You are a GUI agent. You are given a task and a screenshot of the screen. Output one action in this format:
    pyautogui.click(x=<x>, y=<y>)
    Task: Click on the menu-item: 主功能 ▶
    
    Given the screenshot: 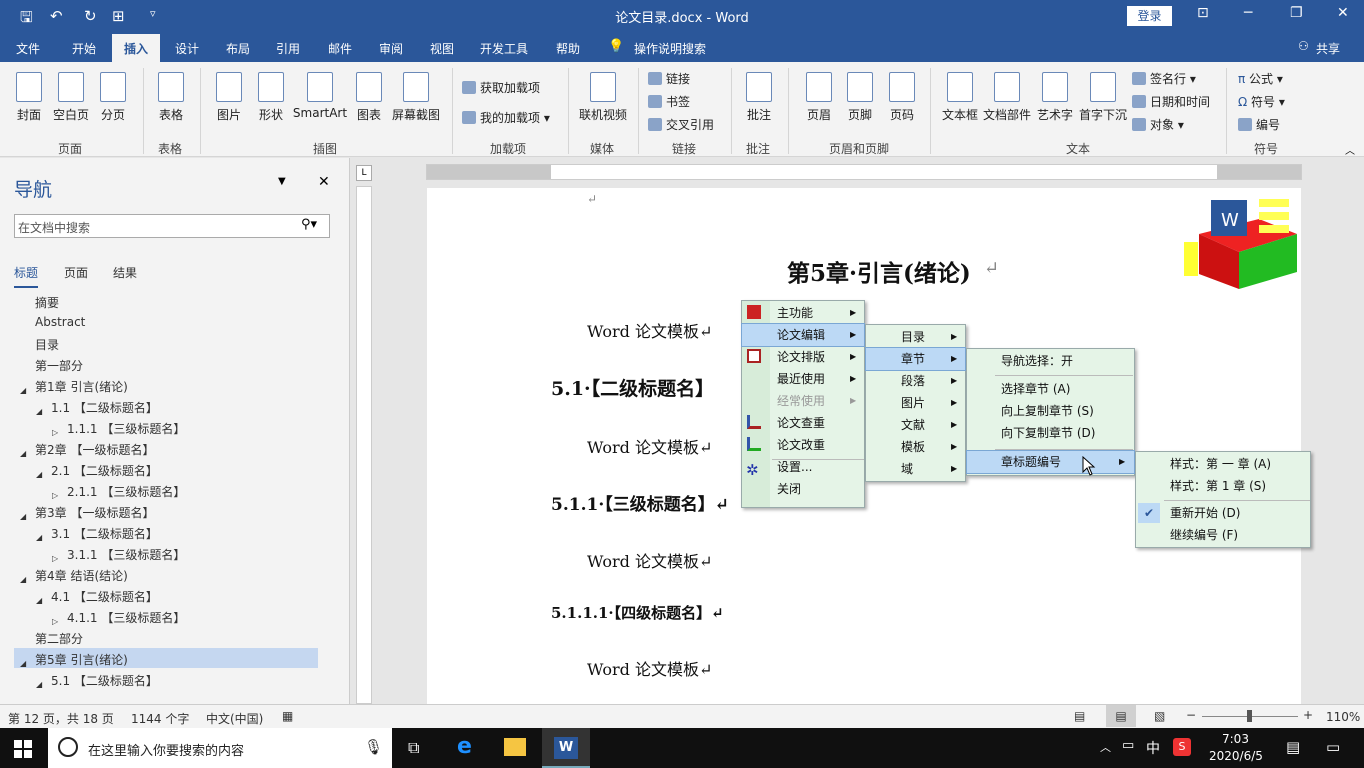 What is the action you would take?
    pyautogui.click(x=803, y=313)
    